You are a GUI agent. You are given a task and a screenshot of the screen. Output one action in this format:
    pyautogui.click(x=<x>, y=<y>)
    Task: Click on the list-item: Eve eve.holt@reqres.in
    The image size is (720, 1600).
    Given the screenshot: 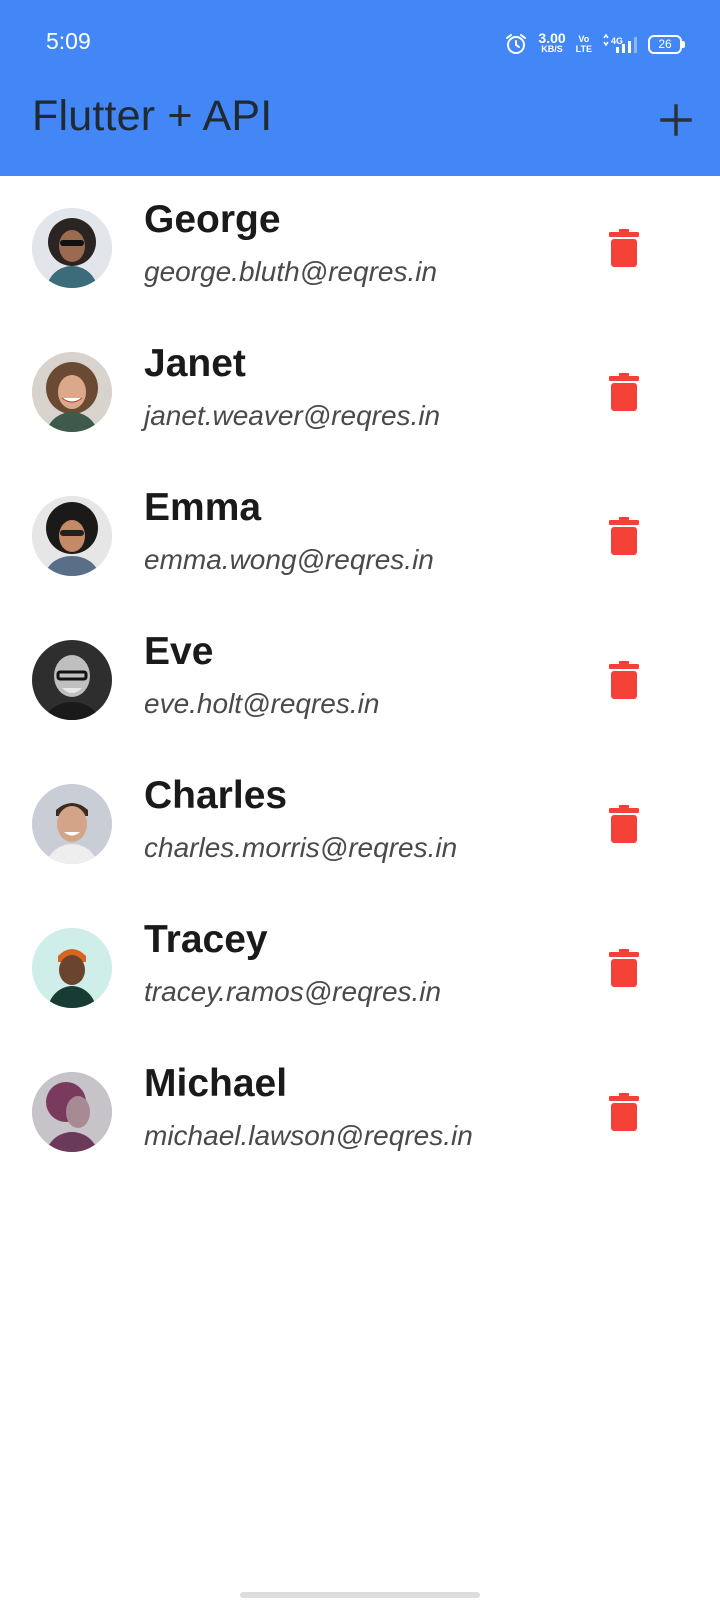 What is the action you would take?
    pyautogui.click(x=360, y=680)
    